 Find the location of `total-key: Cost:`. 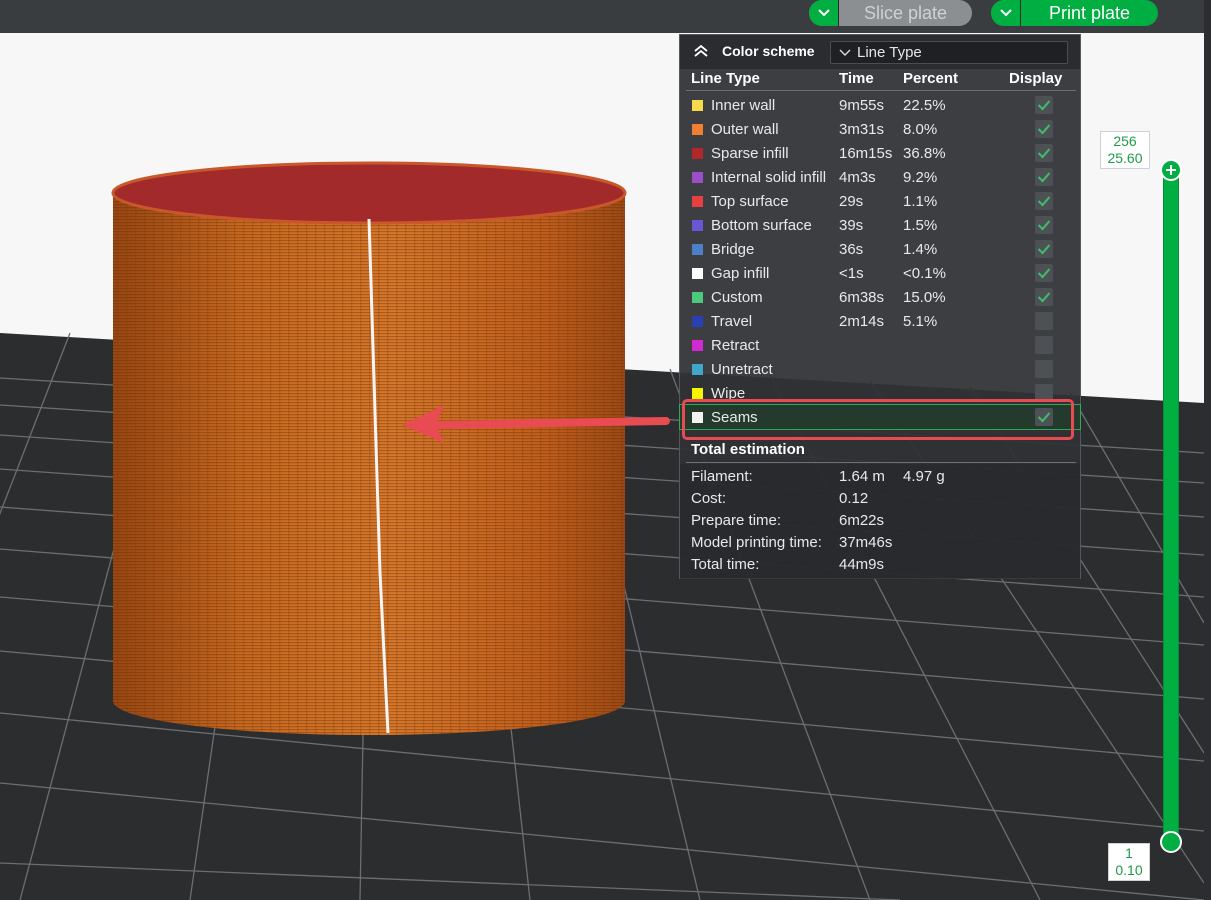

total-key: Cost: is located at coordinates (709, 498).